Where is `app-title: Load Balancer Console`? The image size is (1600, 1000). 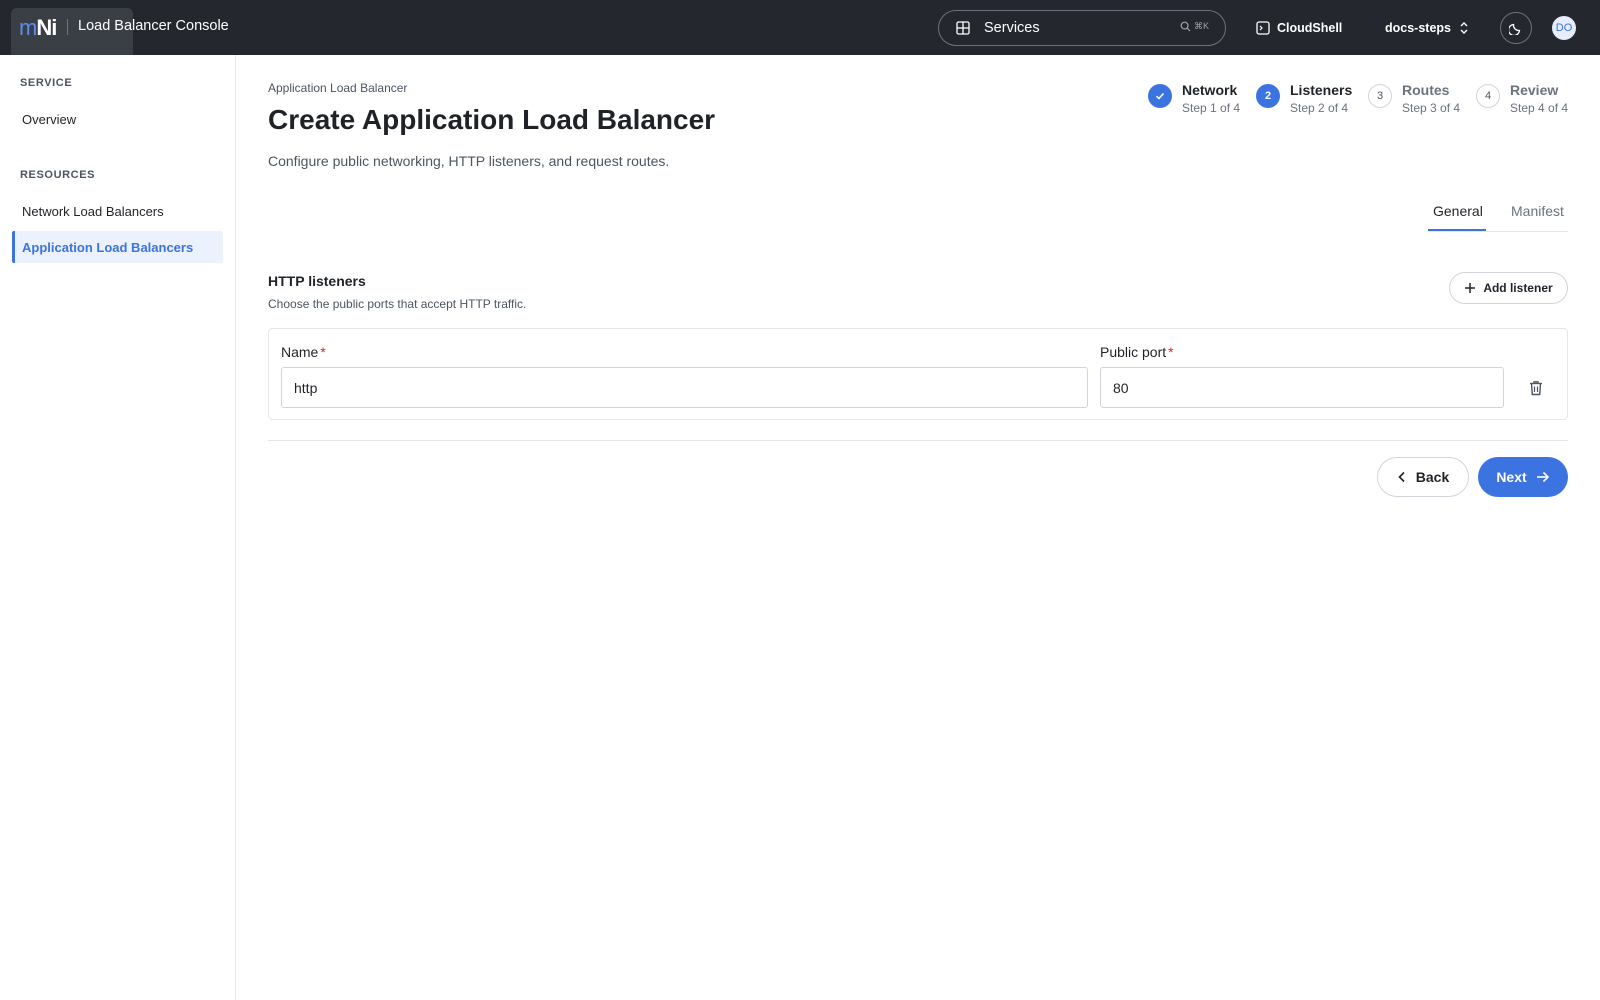 app-title: Load Balancer Console is located at coordinates (153, 26).